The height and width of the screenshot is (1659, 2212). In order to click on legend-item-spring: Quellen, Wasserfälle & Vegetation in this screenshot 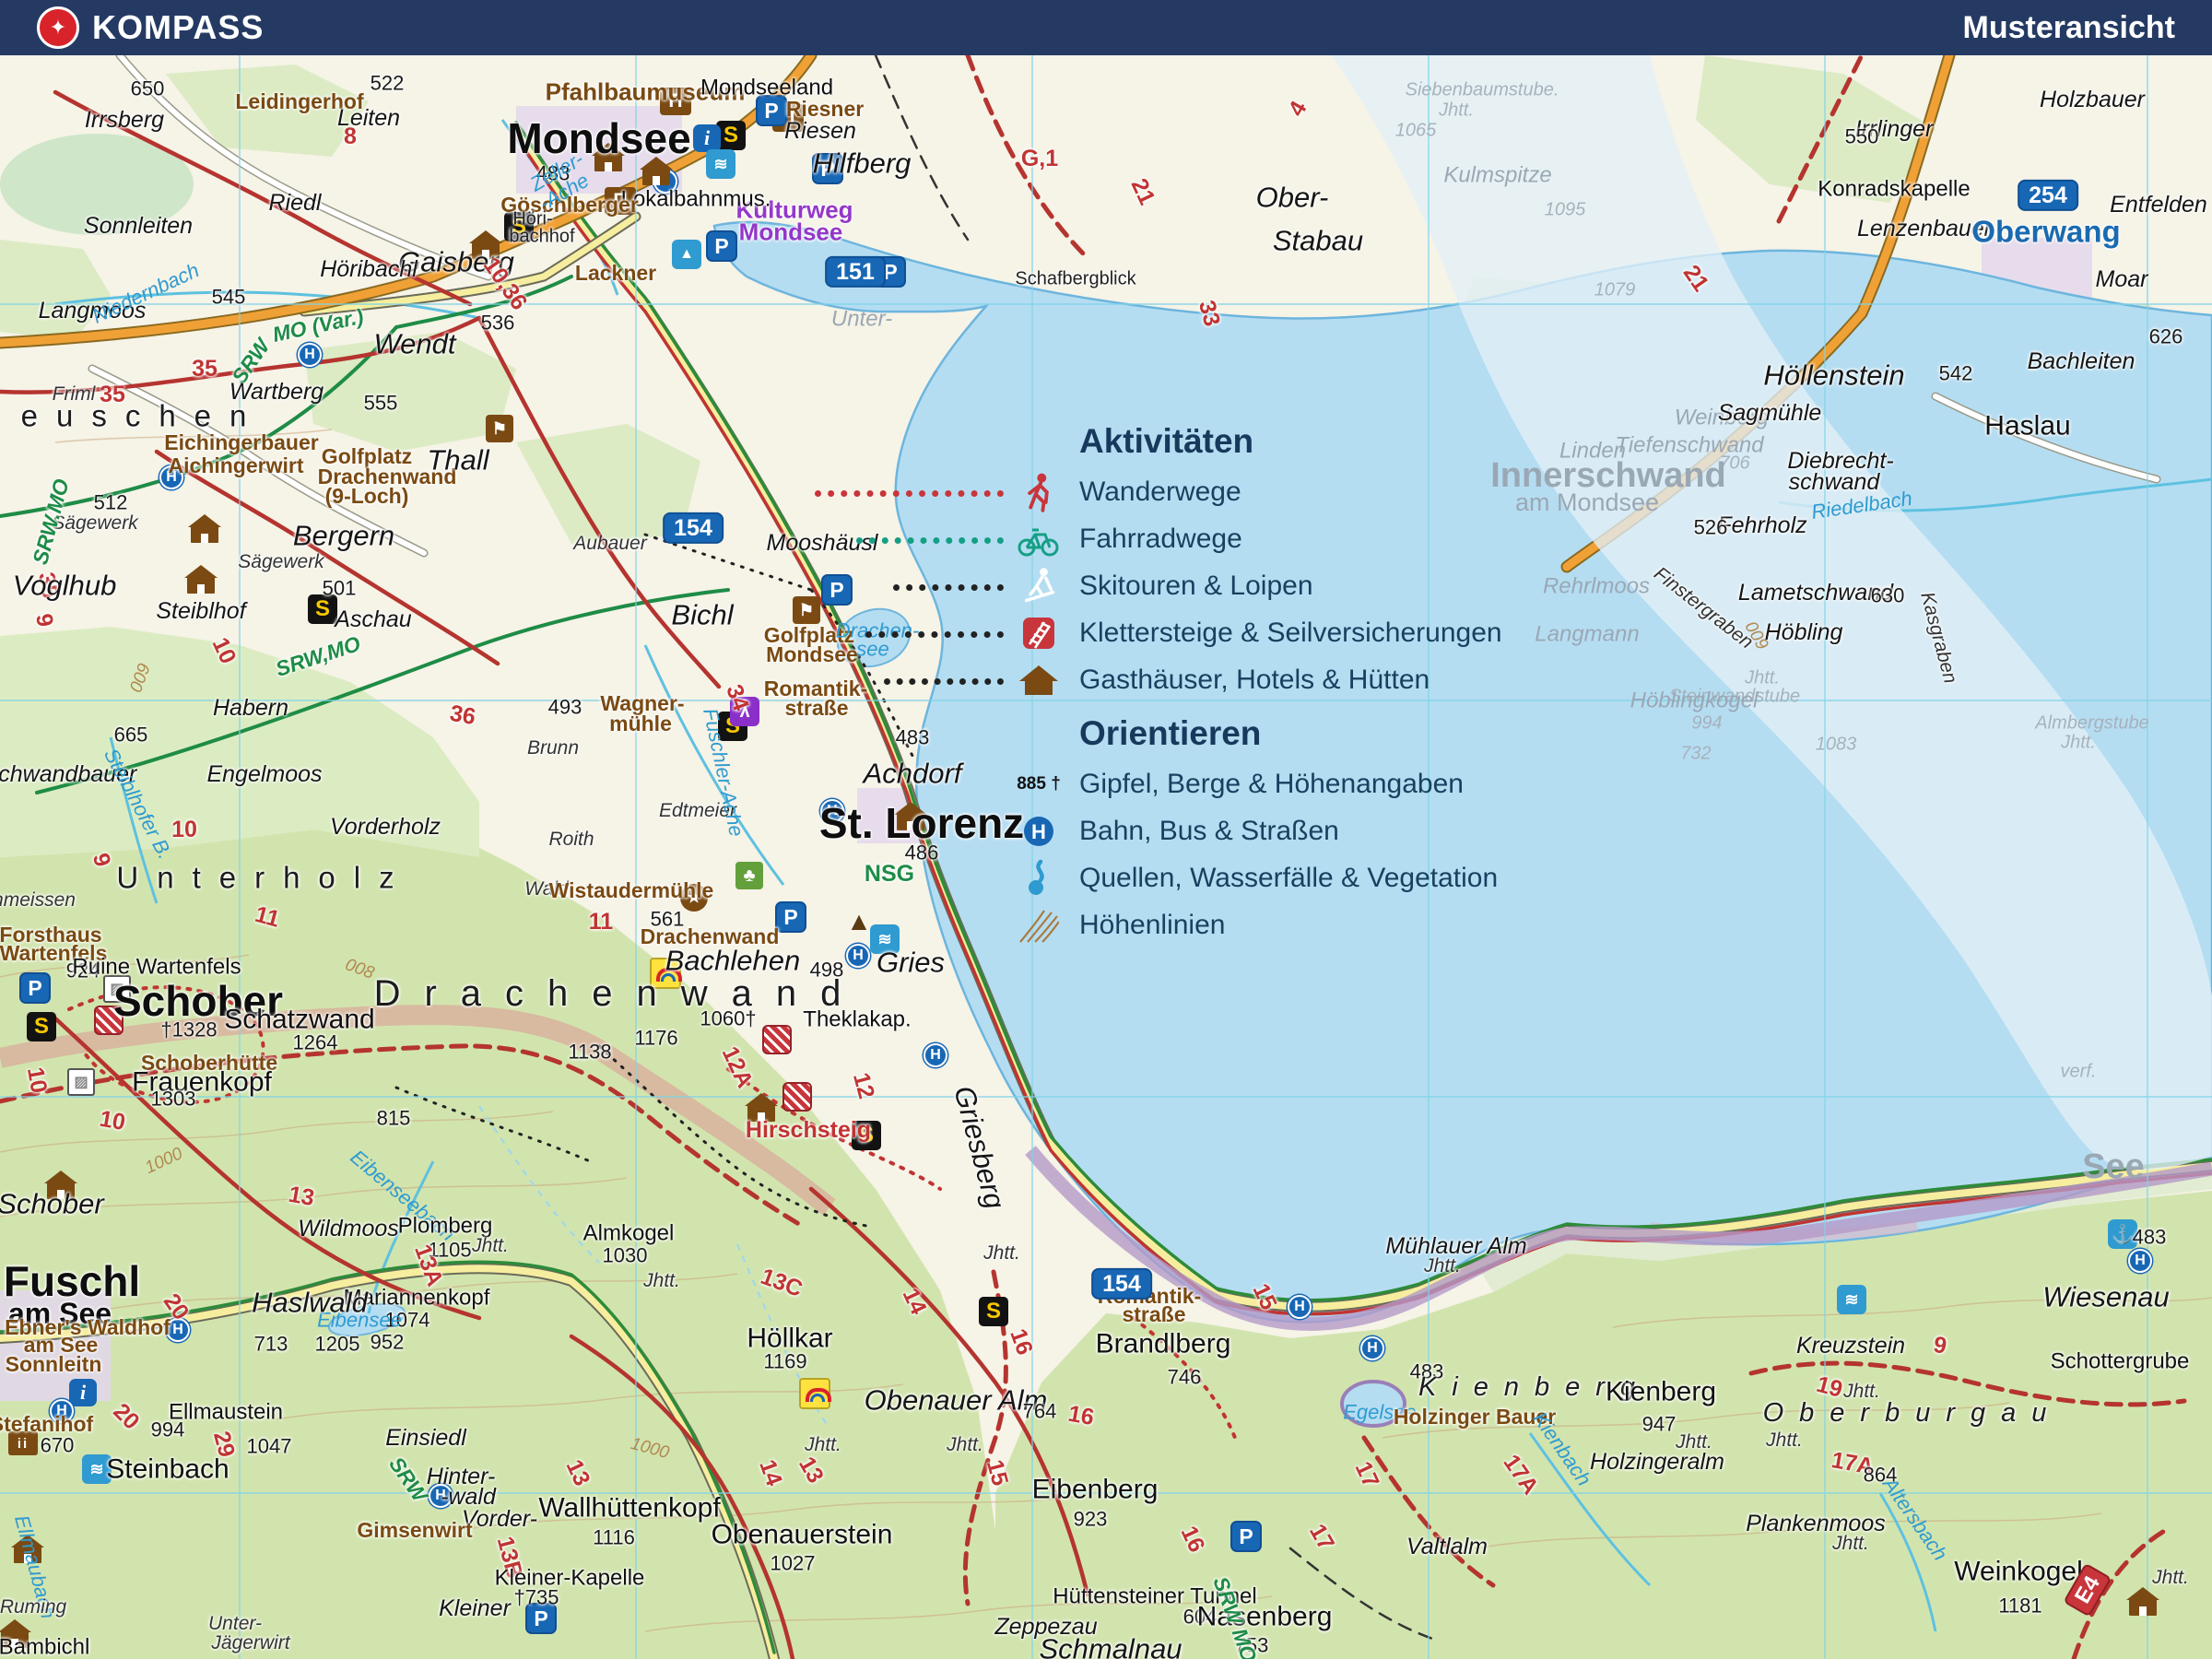, I will do `click(1253, 877)`.